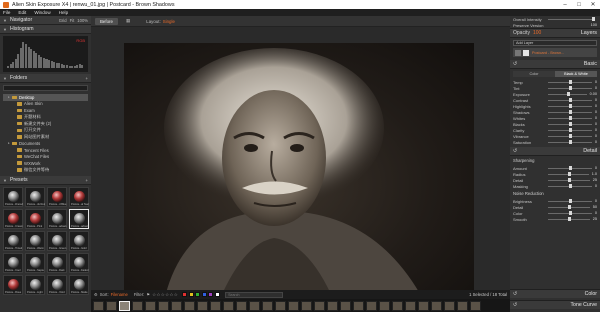 Image resolution: width=600 pixels, height=312 pixels. Describe the element at coordinates (45, 29) in the screenshot. I see `histogram-header: ▼ Histogram` at that location.